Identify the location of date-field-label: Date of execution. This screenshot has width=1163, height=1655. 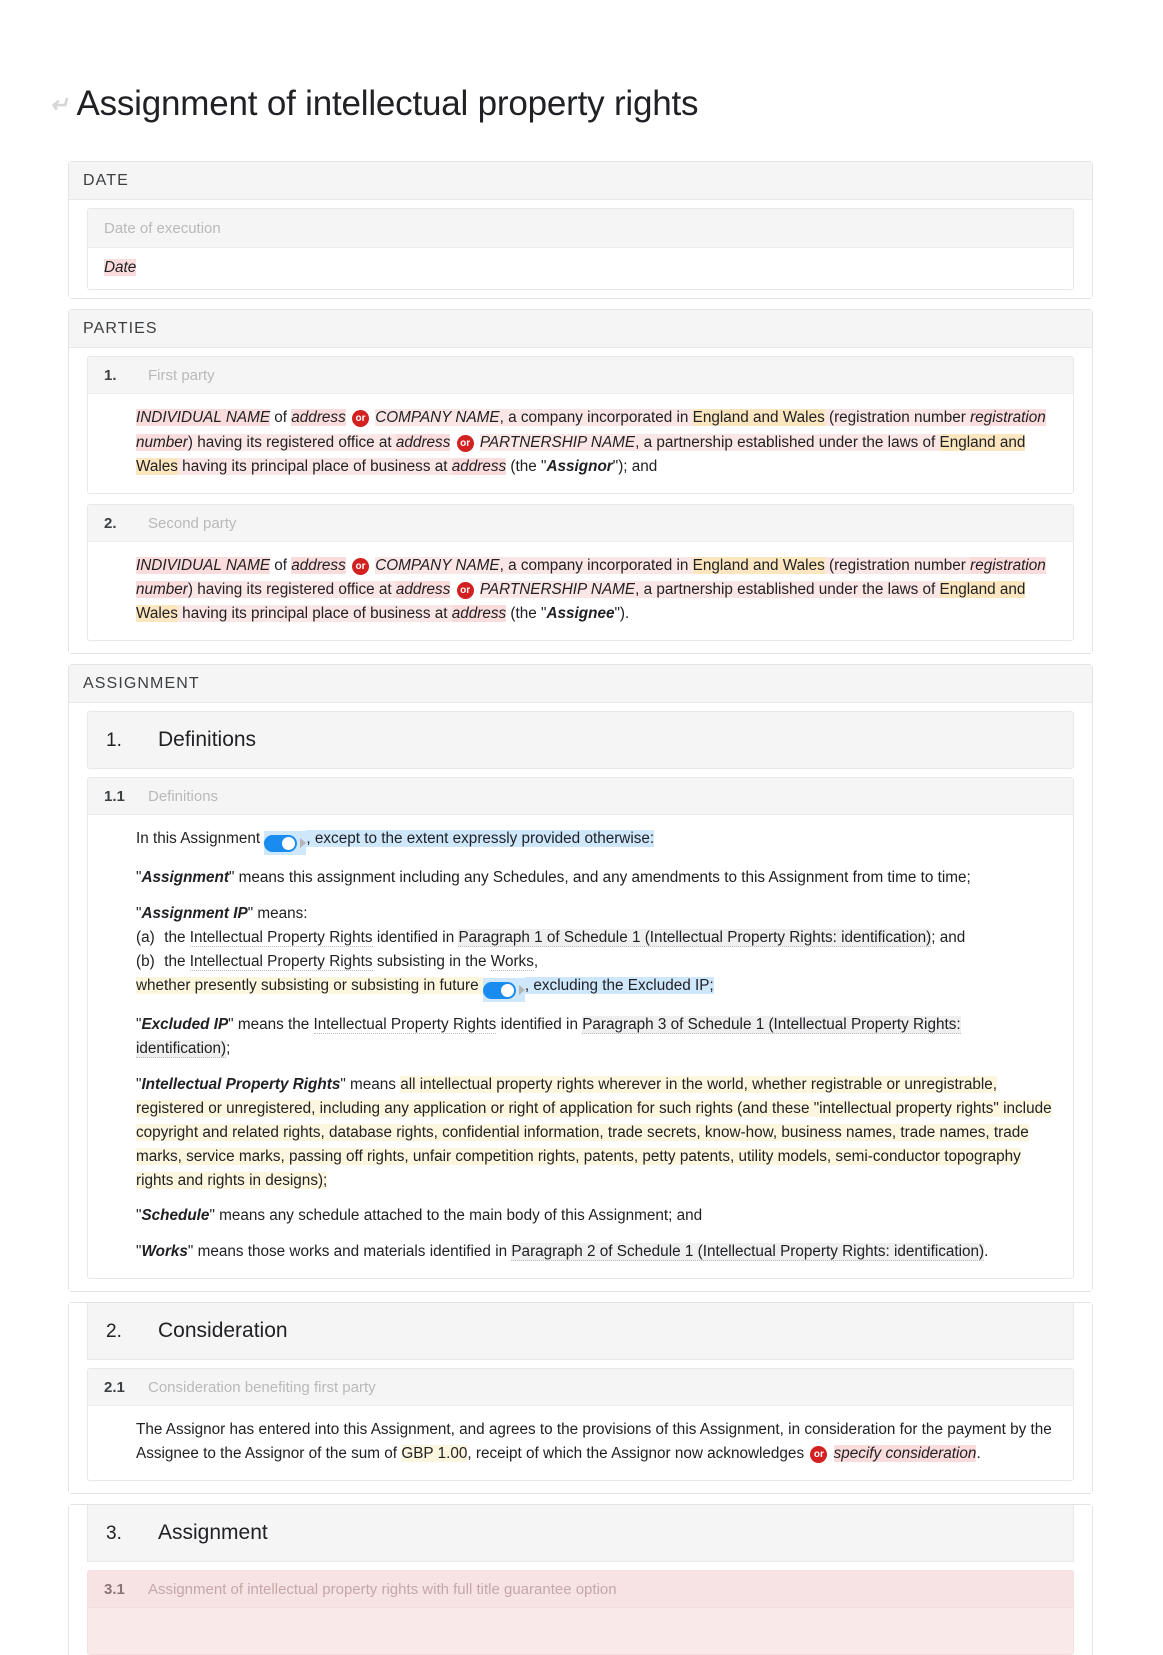
(580, 229).